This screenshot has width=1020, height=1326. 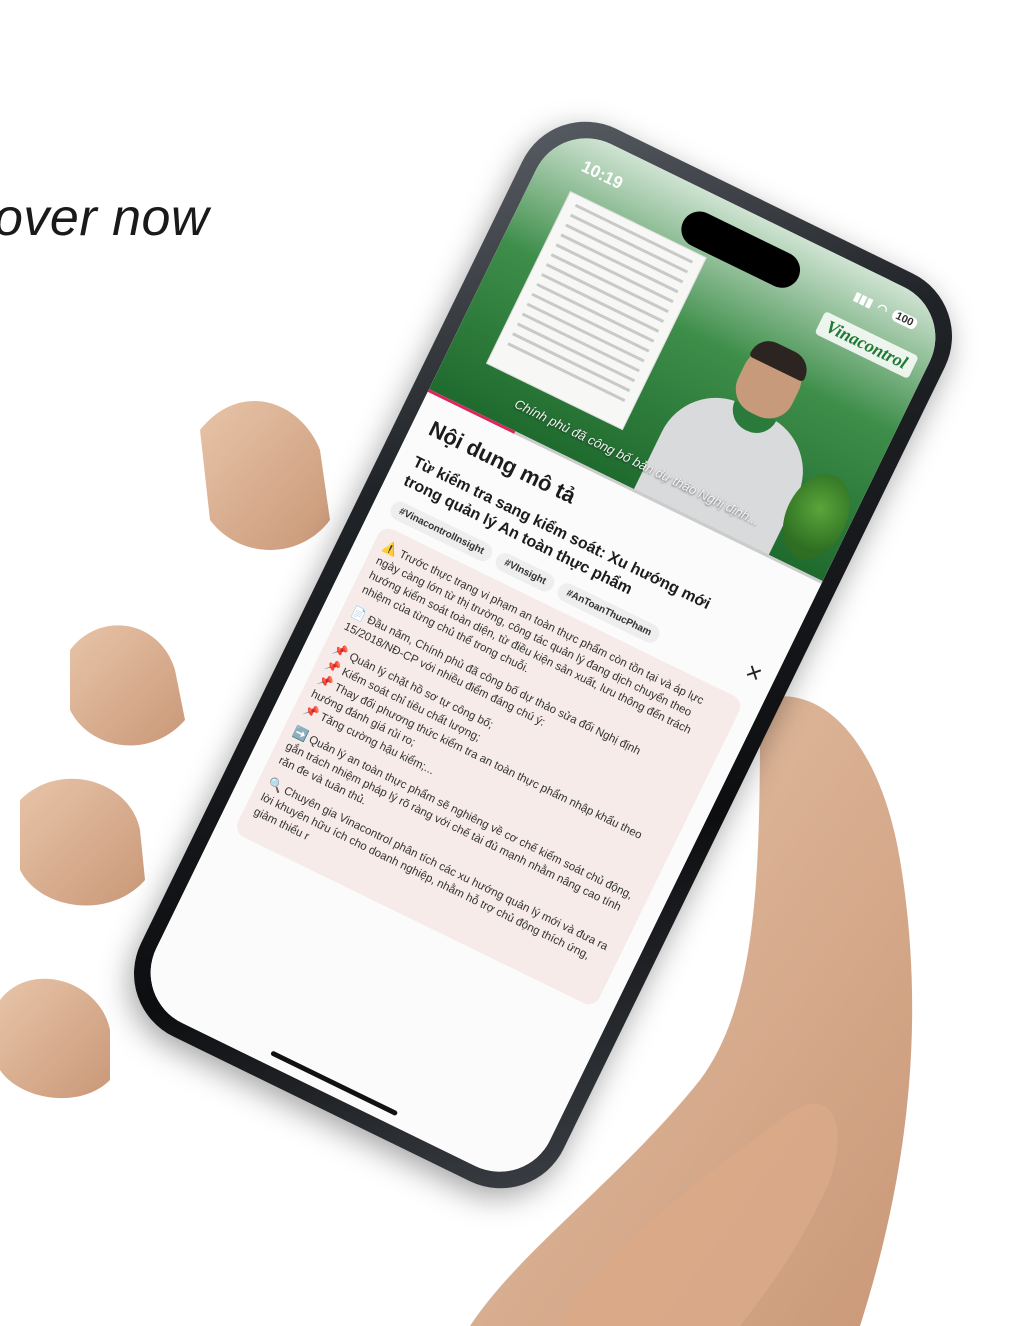 What do you see at coordinates (754, 673) in the screenshot?
I see `close-icon: ×` at bounding box center [754, 673].